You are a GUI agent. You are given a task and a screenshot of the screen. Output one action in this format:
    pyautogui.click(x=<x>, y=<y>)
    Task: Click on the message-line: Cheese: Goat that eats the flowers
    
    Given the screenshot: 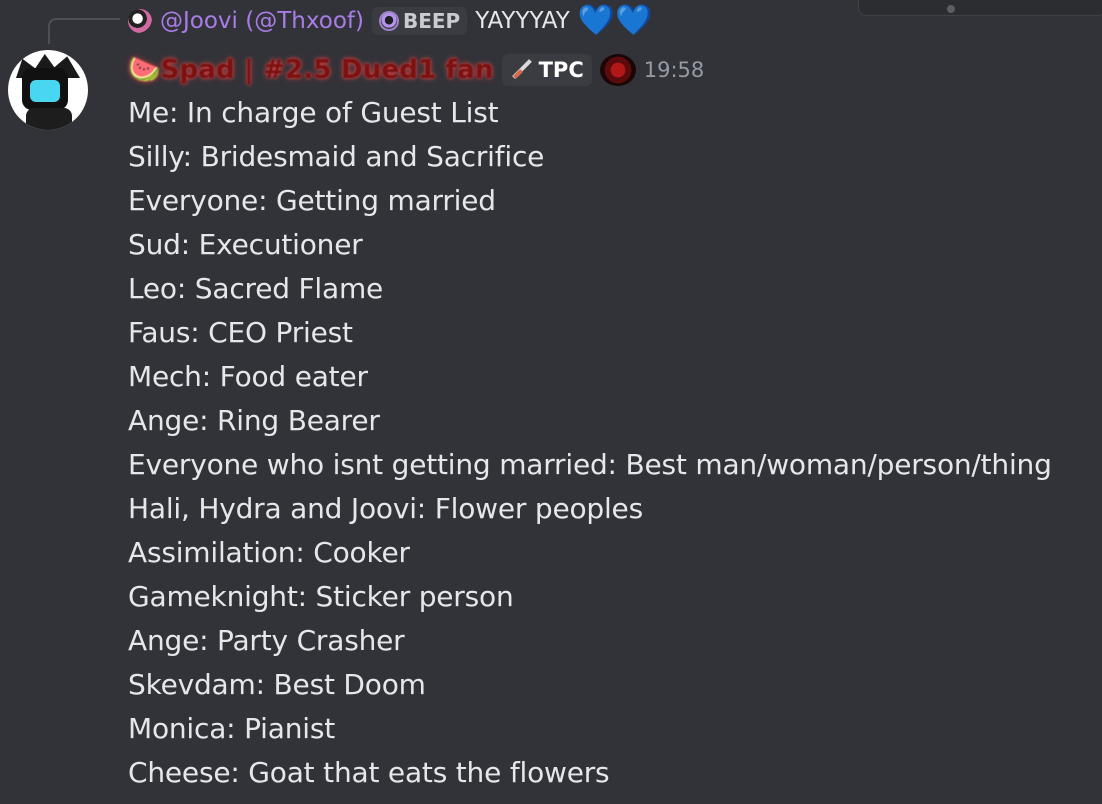 What is the action you would take?
    pyautogui.click(x=369, y=772)
    